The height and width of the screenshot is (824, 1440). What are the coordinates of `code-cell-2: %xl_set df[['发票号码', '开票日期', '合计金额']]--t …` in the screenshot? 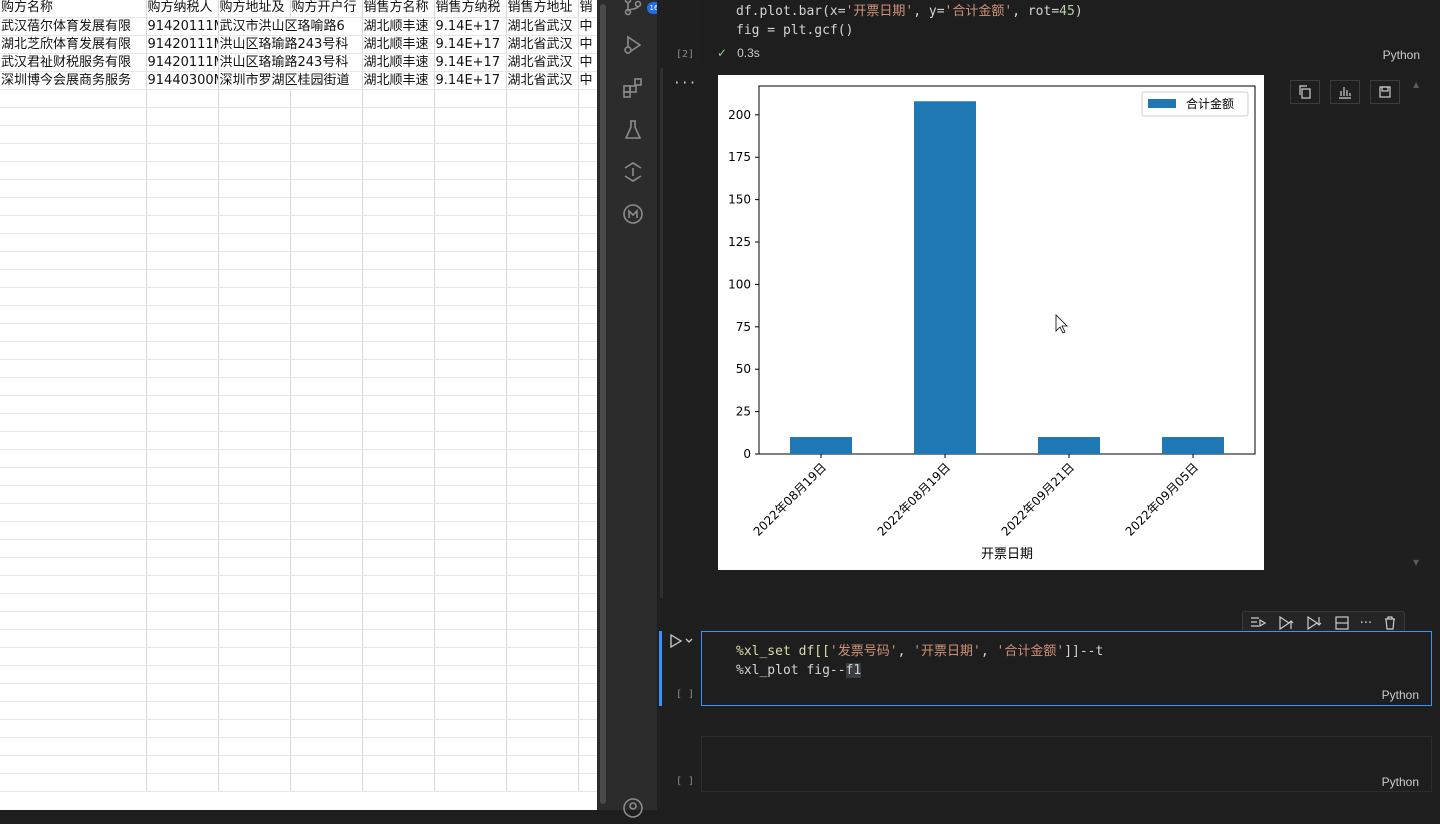 It's located at (1066, 668).